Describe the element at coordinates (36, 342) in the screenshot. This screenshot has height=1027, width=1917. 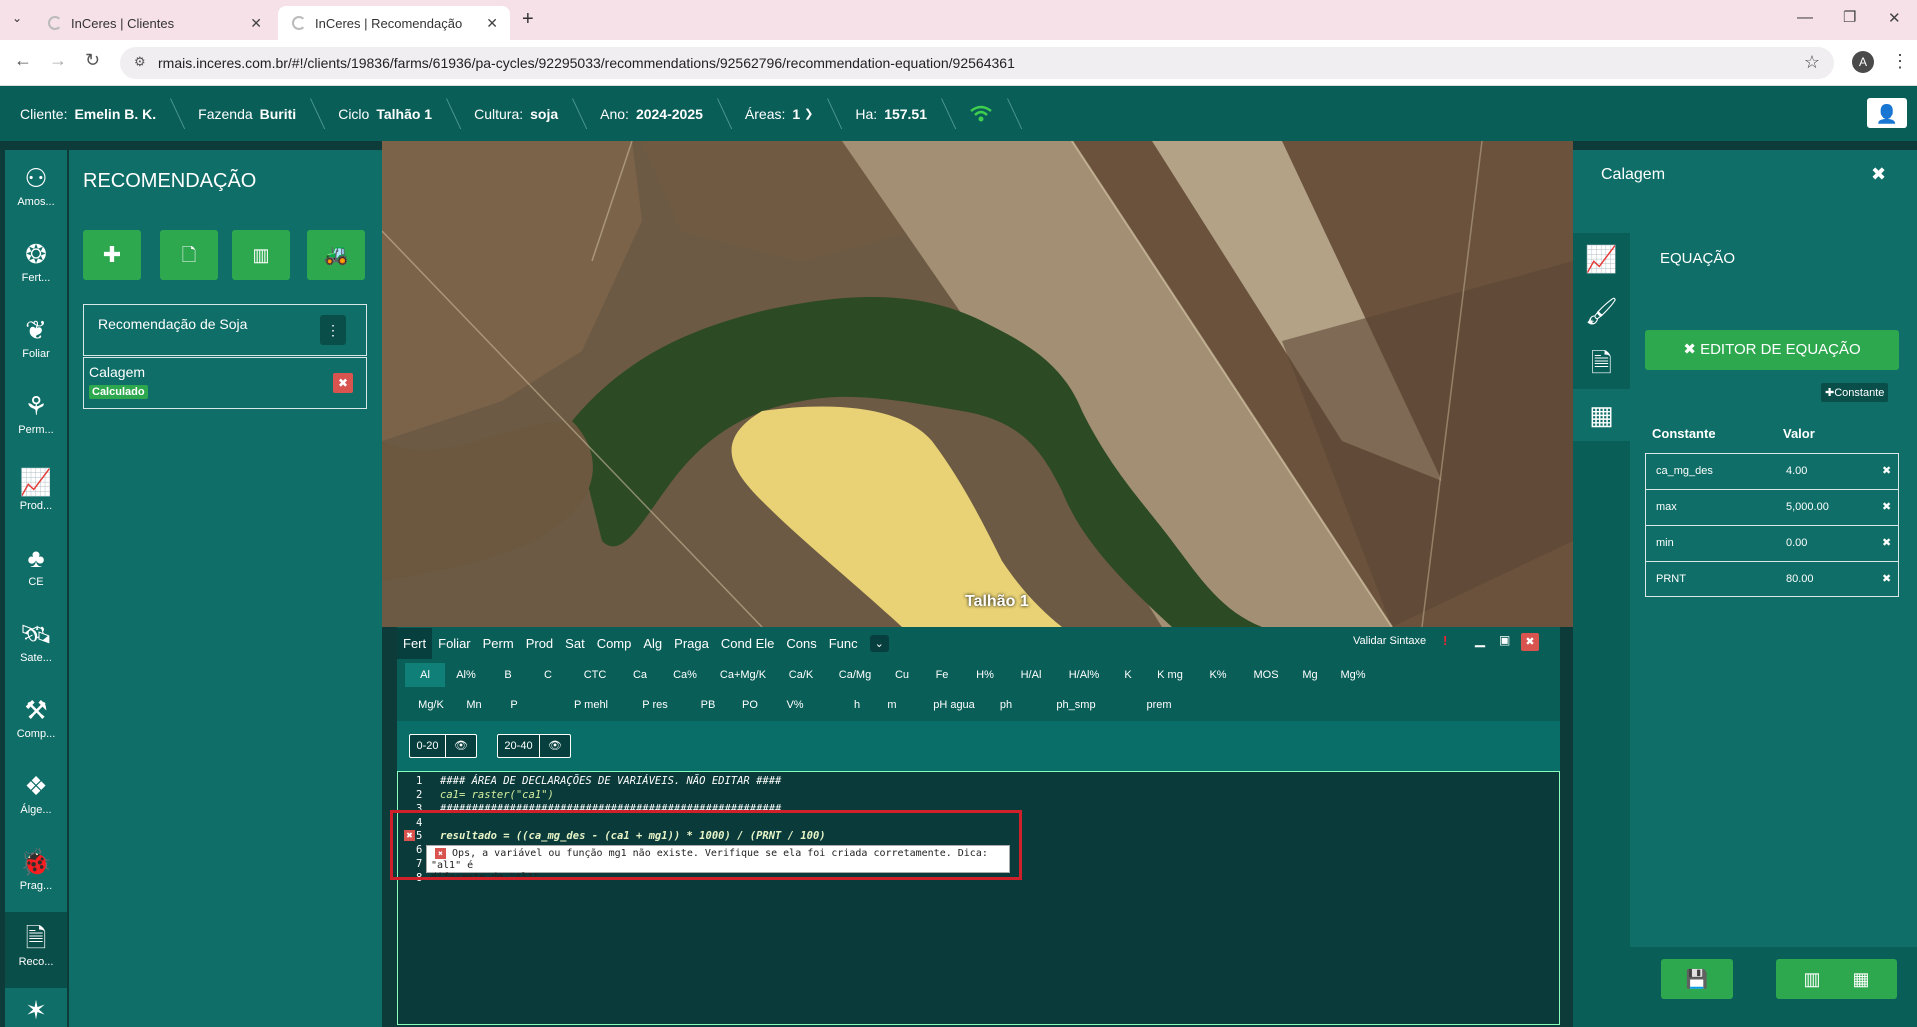
I see `rail-item-foliar: ❦ Foliar` at that location.